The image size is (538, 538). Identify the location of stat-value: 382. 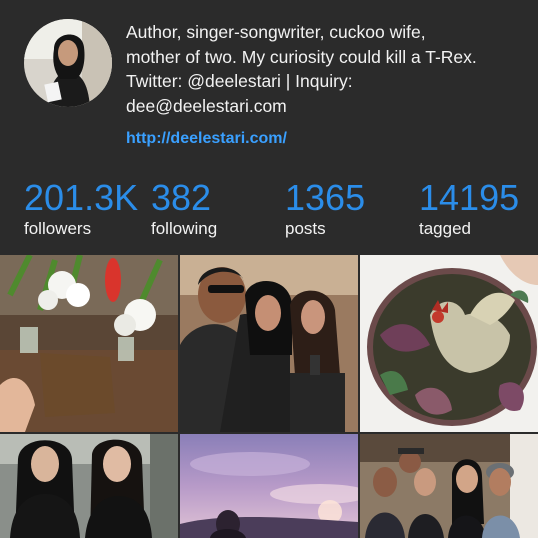
(181, 197).